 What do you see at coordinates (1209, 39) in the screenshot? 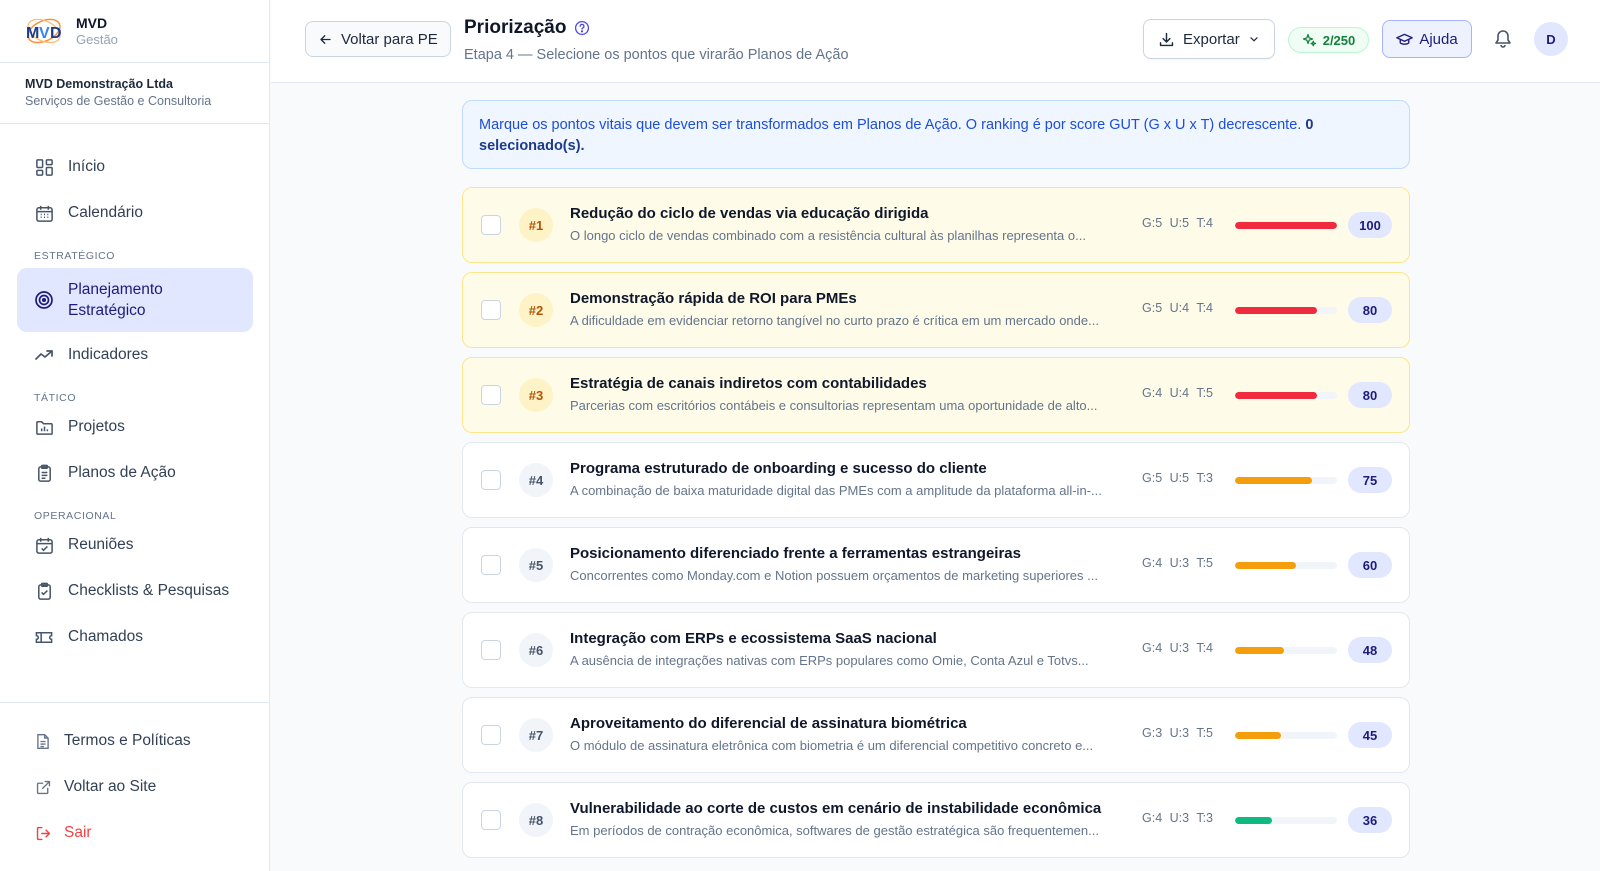
I see `export-button: Exportar` at bounding box center [1209, 39].